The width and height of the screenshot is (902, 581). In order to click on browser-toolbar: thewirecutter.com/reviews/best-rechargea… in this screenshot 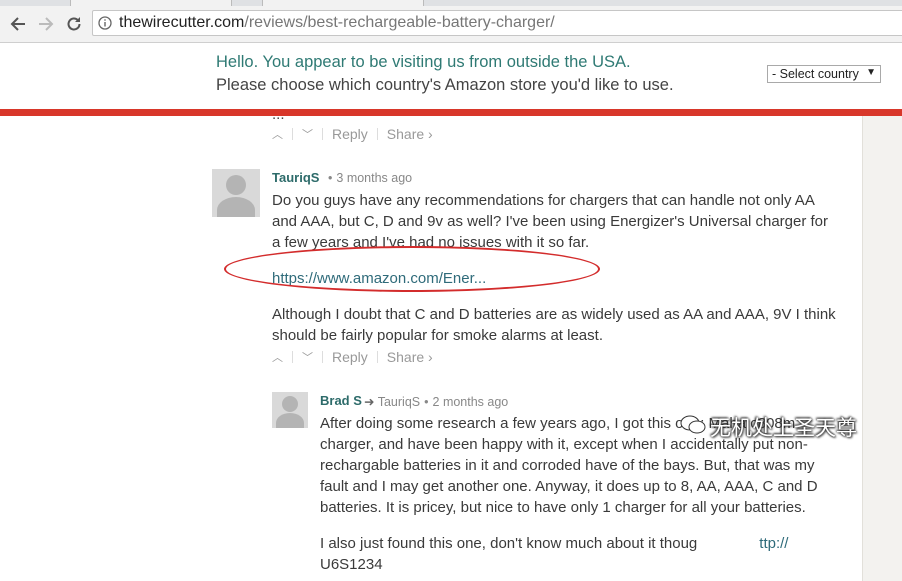, I will do `click(451, 24)`.